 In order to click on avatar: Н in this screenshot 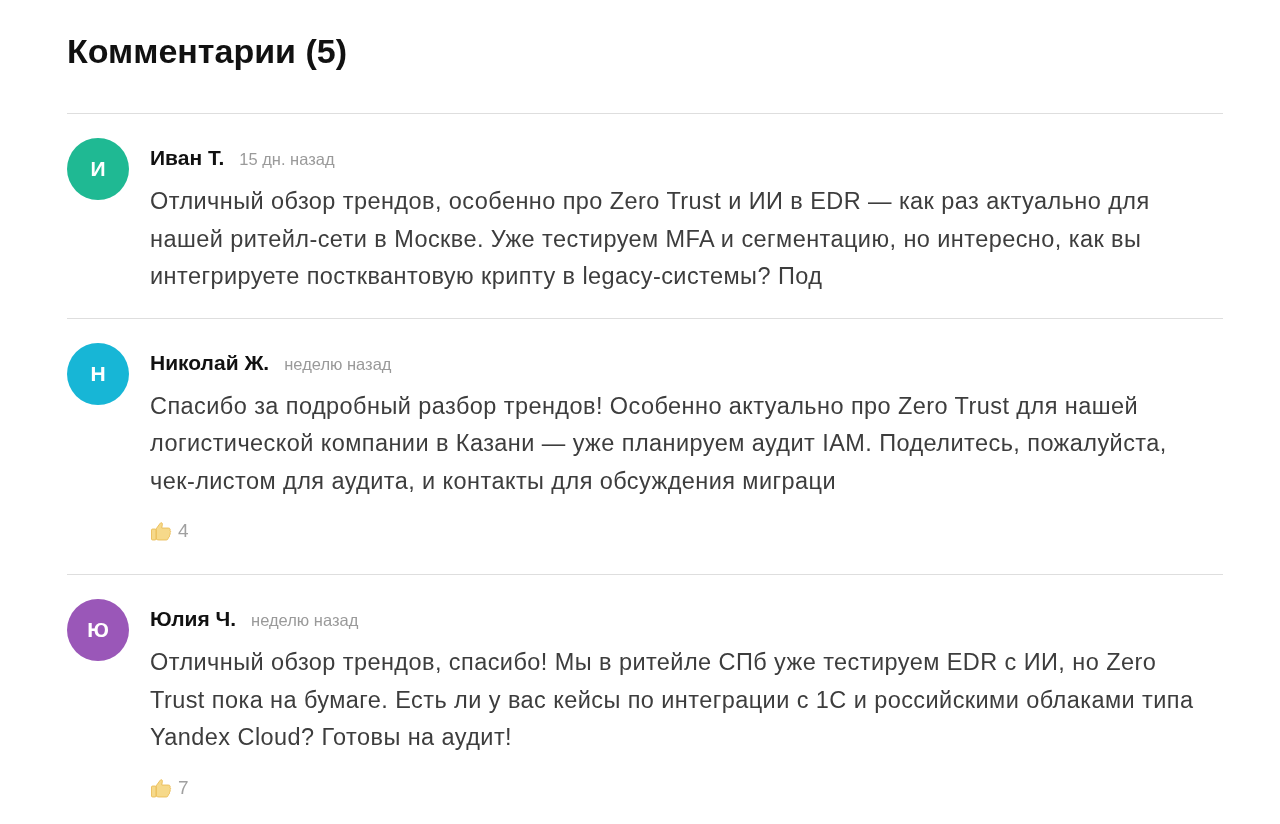, I will do `click(98, 373)`.